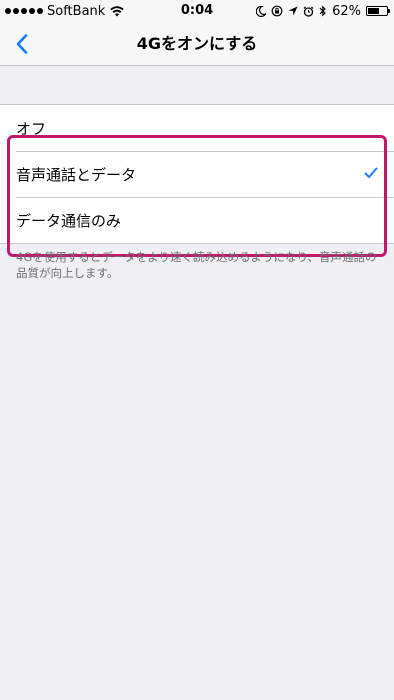 The image size is (394, 700). I want to click on navigation-bar: 4Gをオンにする, so click(197, 44).